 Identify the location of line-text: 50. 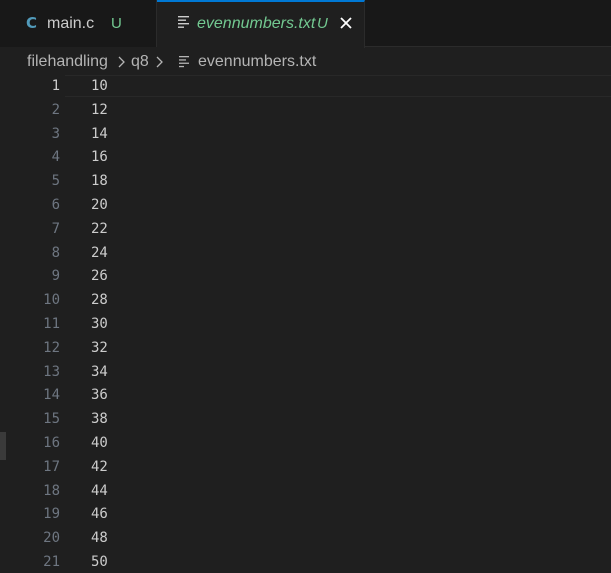
(99, 562).